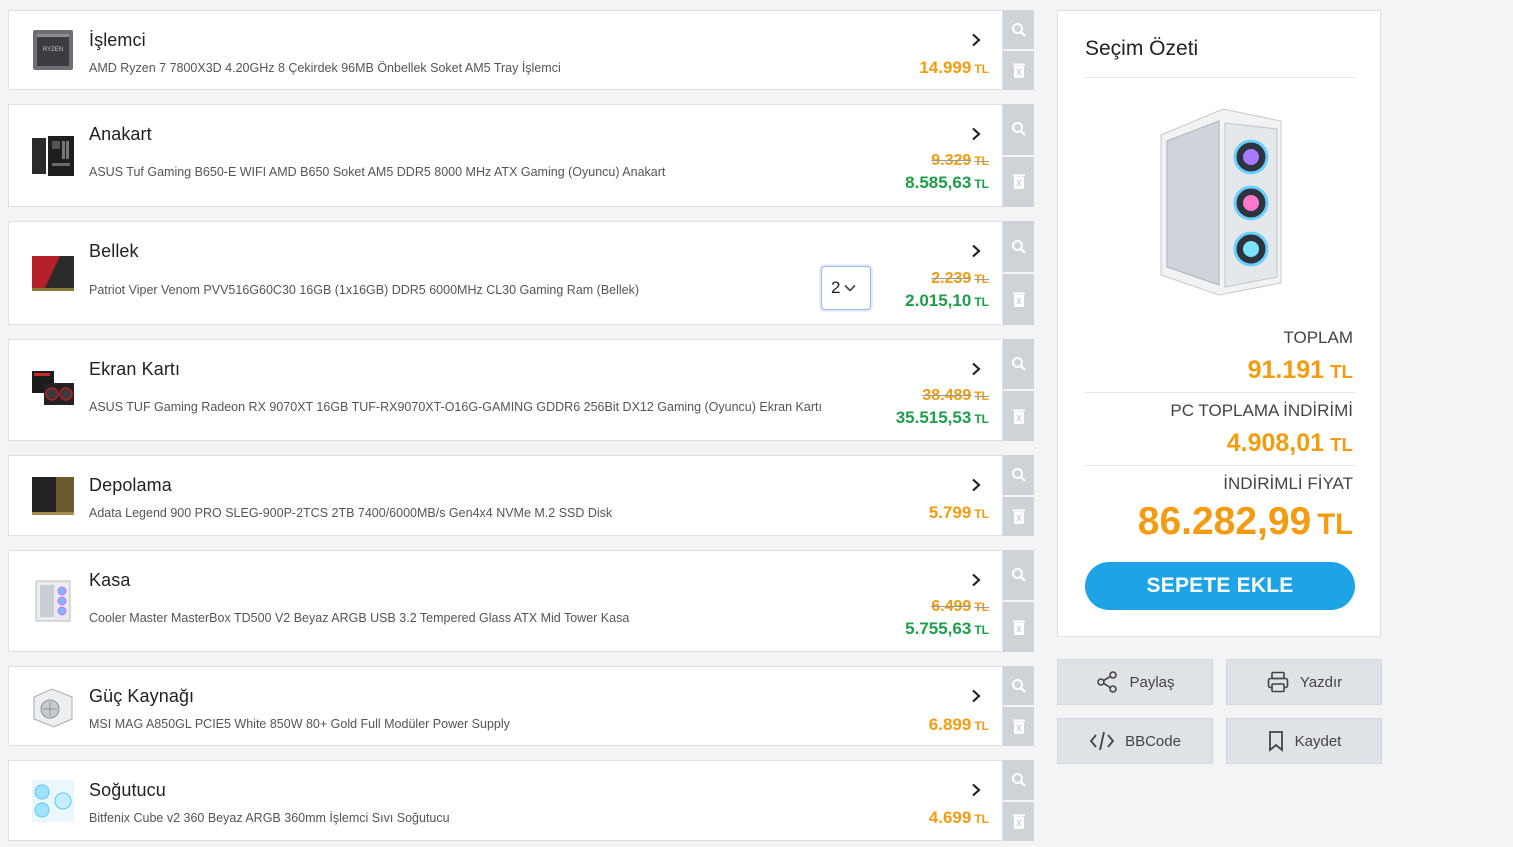 The width and height of the screenshot is (1513, 847). Describe the element at coordinates (1261, 410) in the screenshot. I see `discount-label: PC TOPLAMA İNDİRİMİ` at that location.